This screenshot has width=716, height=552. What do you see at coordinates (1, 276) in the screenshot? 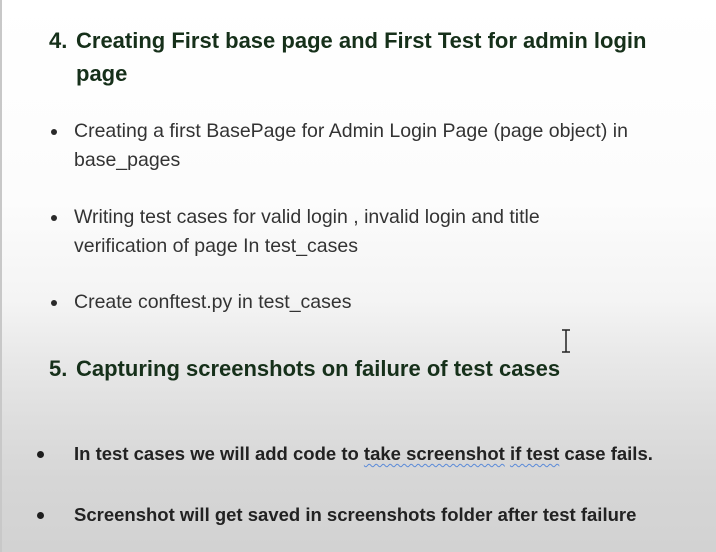
I see `page-edge` at bounding box center [1, 276].